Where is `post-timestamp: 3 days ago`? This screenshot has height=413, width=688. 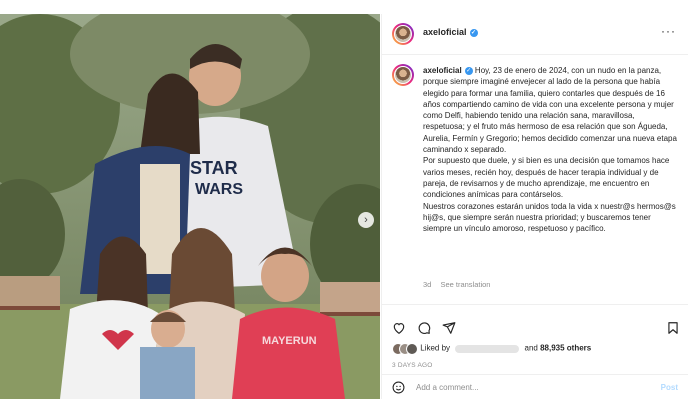 post-timestamp: 3 days ago is located at coordinates (412, 365).